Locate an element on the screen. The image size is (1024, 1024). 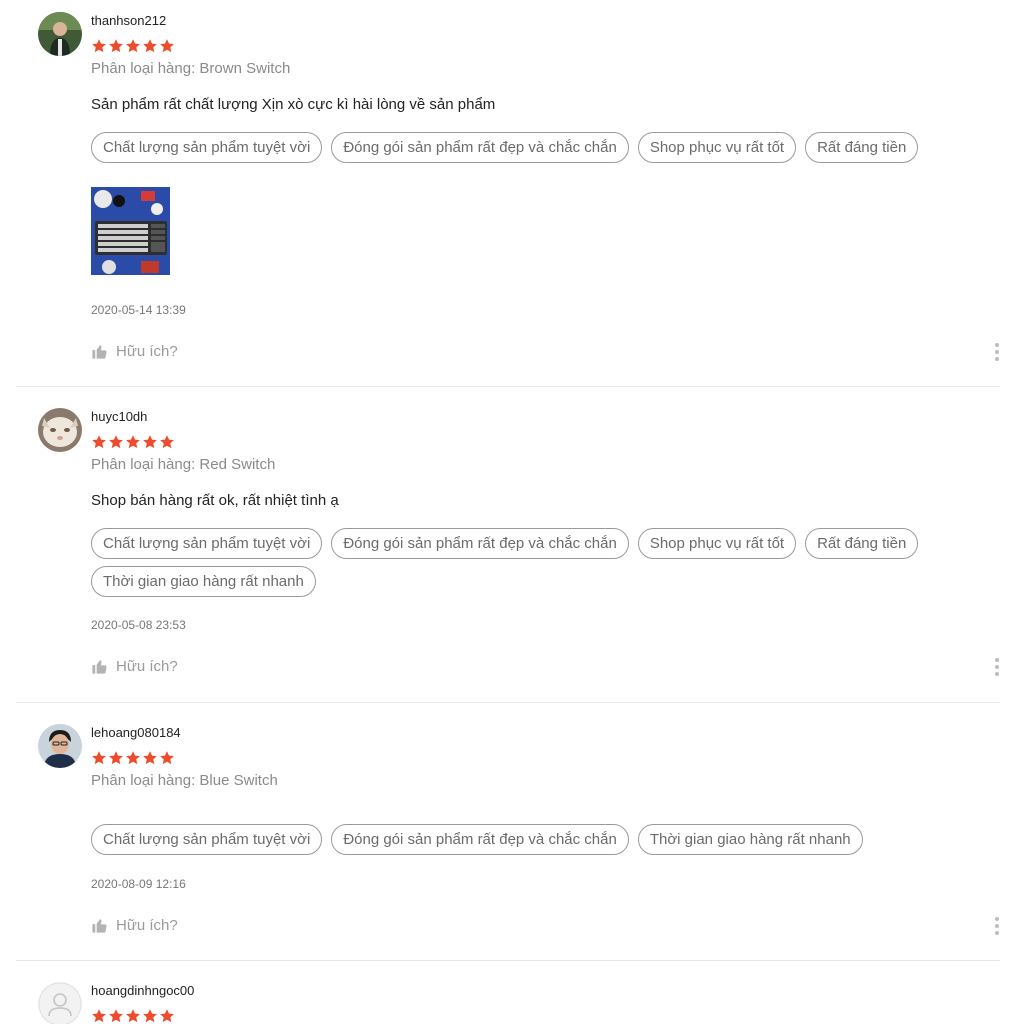
default-avatar-icon is located at coordinates (60, 1003).